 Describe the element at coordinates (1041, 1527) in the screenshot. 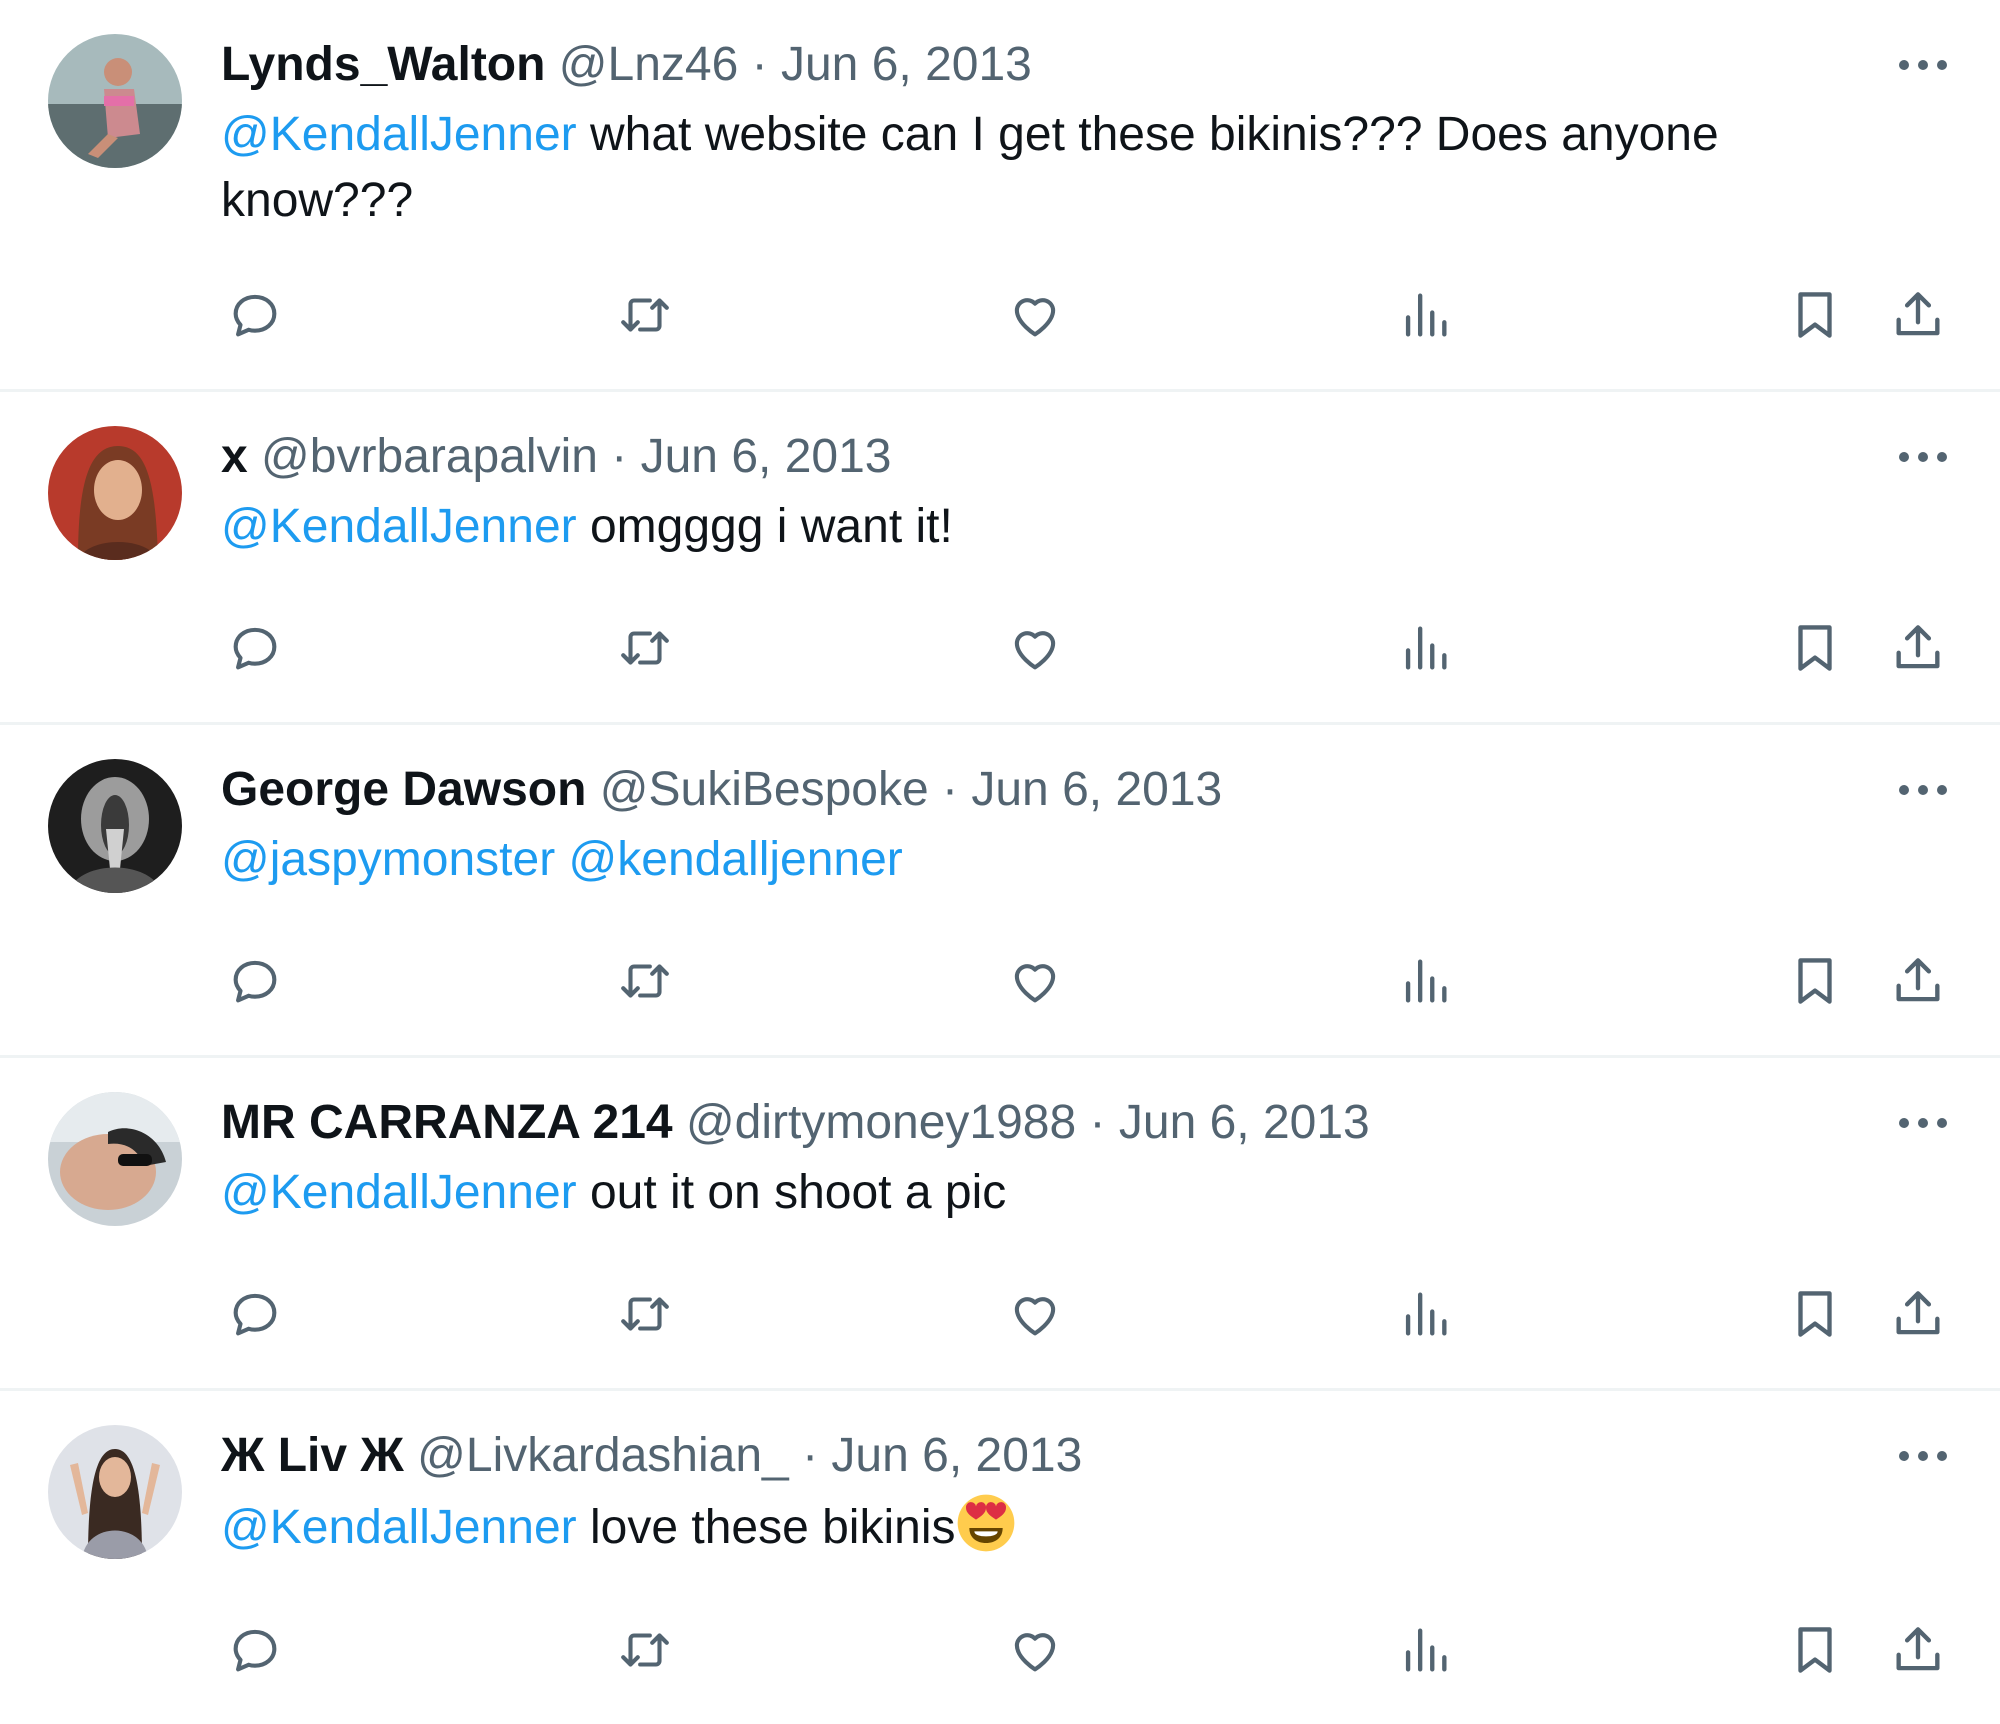

I see `tweet-text: @KendallJenner love these bikinis` at that location.